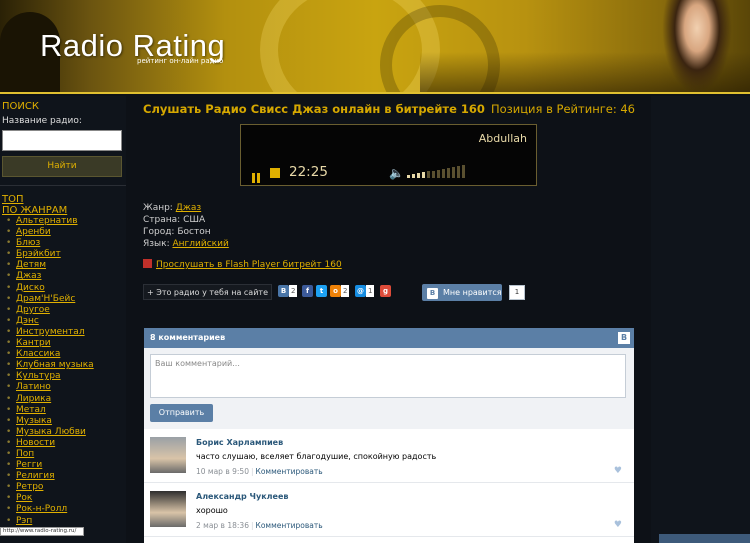 This screenshot has width=750, height=543. Describe the element at coordinates (33, 343) in the screenshot. I see `genre-label: Кантри` at that location.